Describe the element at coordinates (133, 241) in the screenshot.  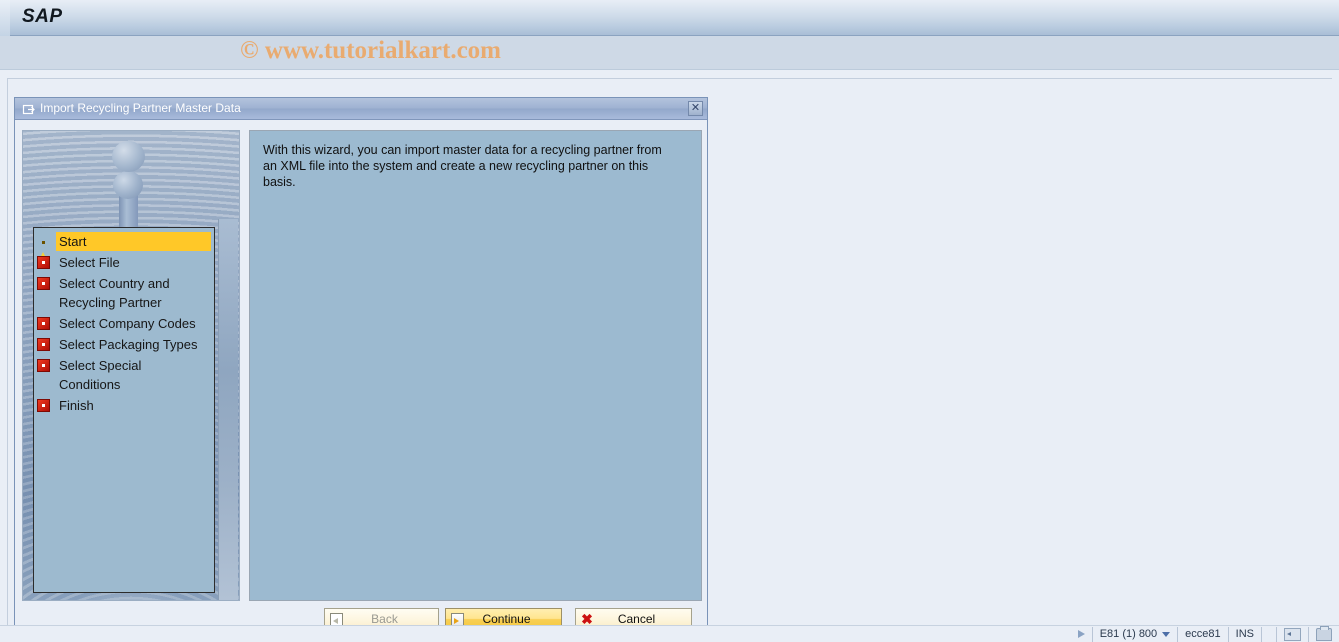
I see `wizard-step-label: Start` at that location.